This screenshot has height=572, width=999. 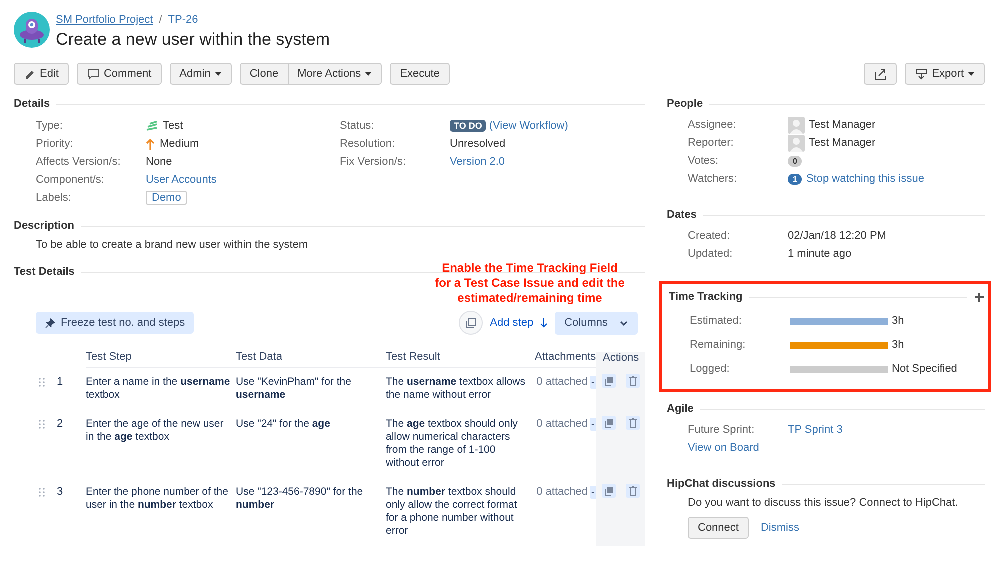 What do you see at coordinates (358, 126) in the screenshot?
I see `field-label: Status:` at bounding box center [358, 126].